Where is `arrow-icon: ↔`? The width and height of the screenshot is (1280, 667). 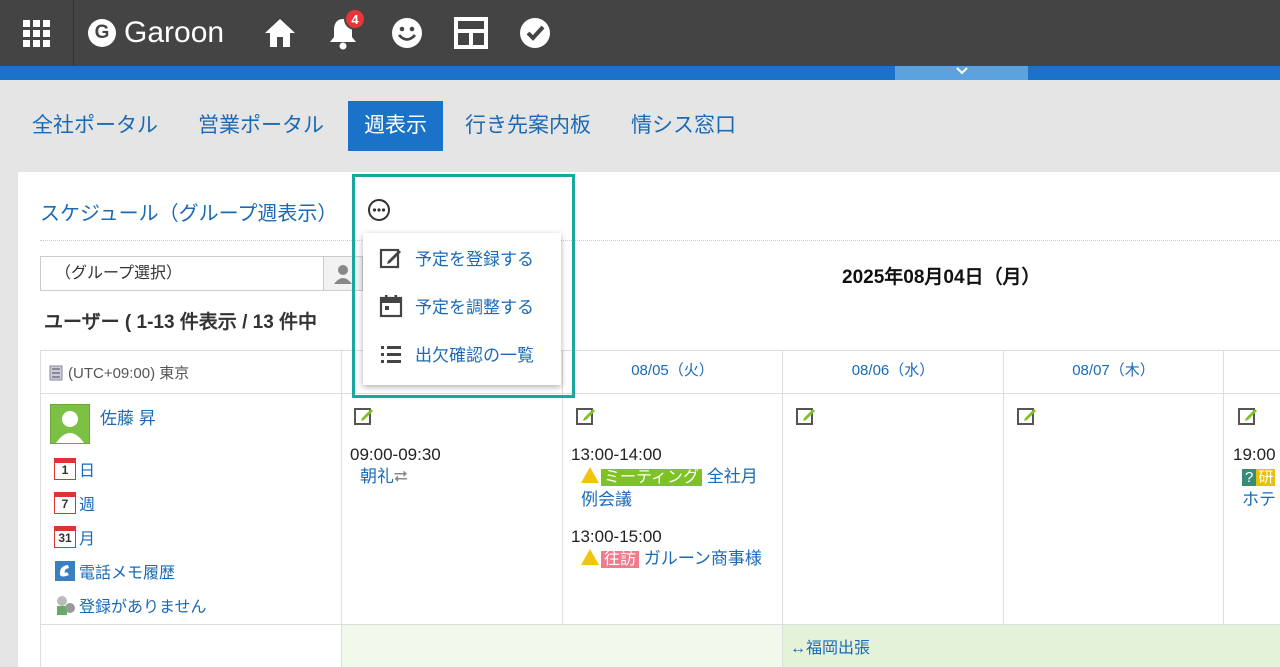
arrow-icon: ↔ is located at coordinates (798, 648).